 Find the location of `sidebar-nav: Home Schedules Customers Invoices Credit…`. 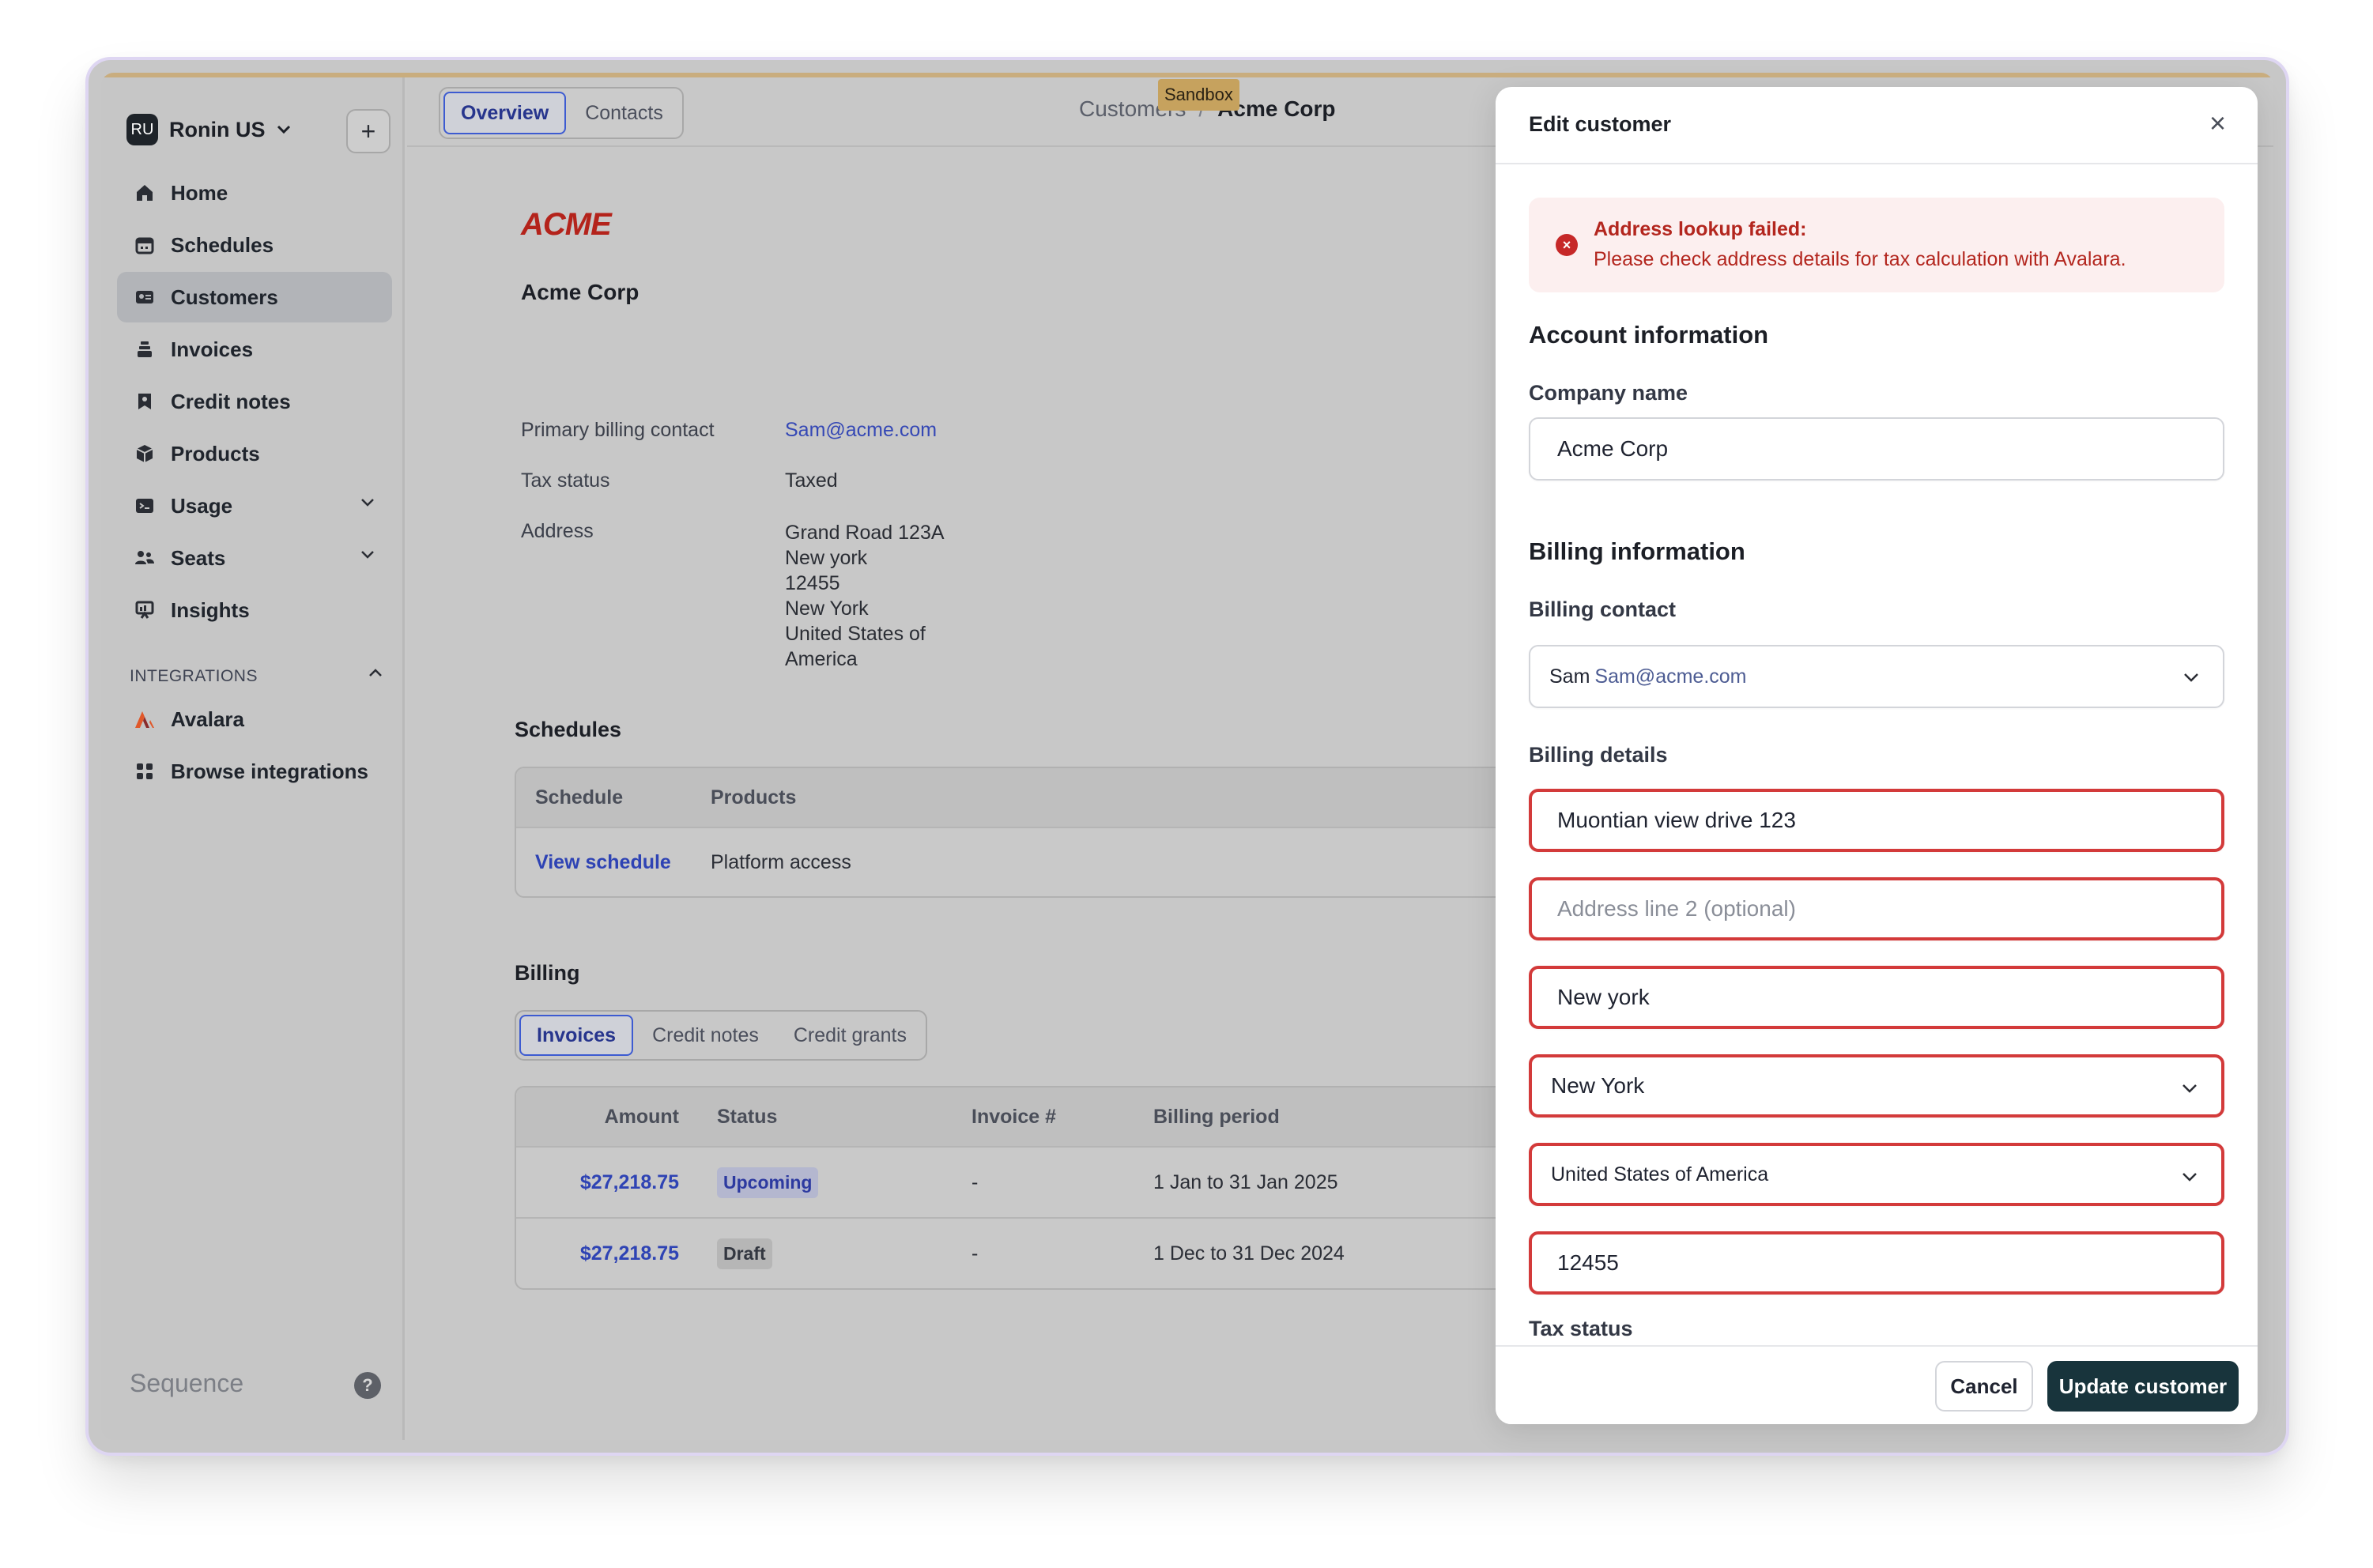

sidebar-nav: Home Schedules Customers Invoices Credit… is located at coordinates (254, 402).